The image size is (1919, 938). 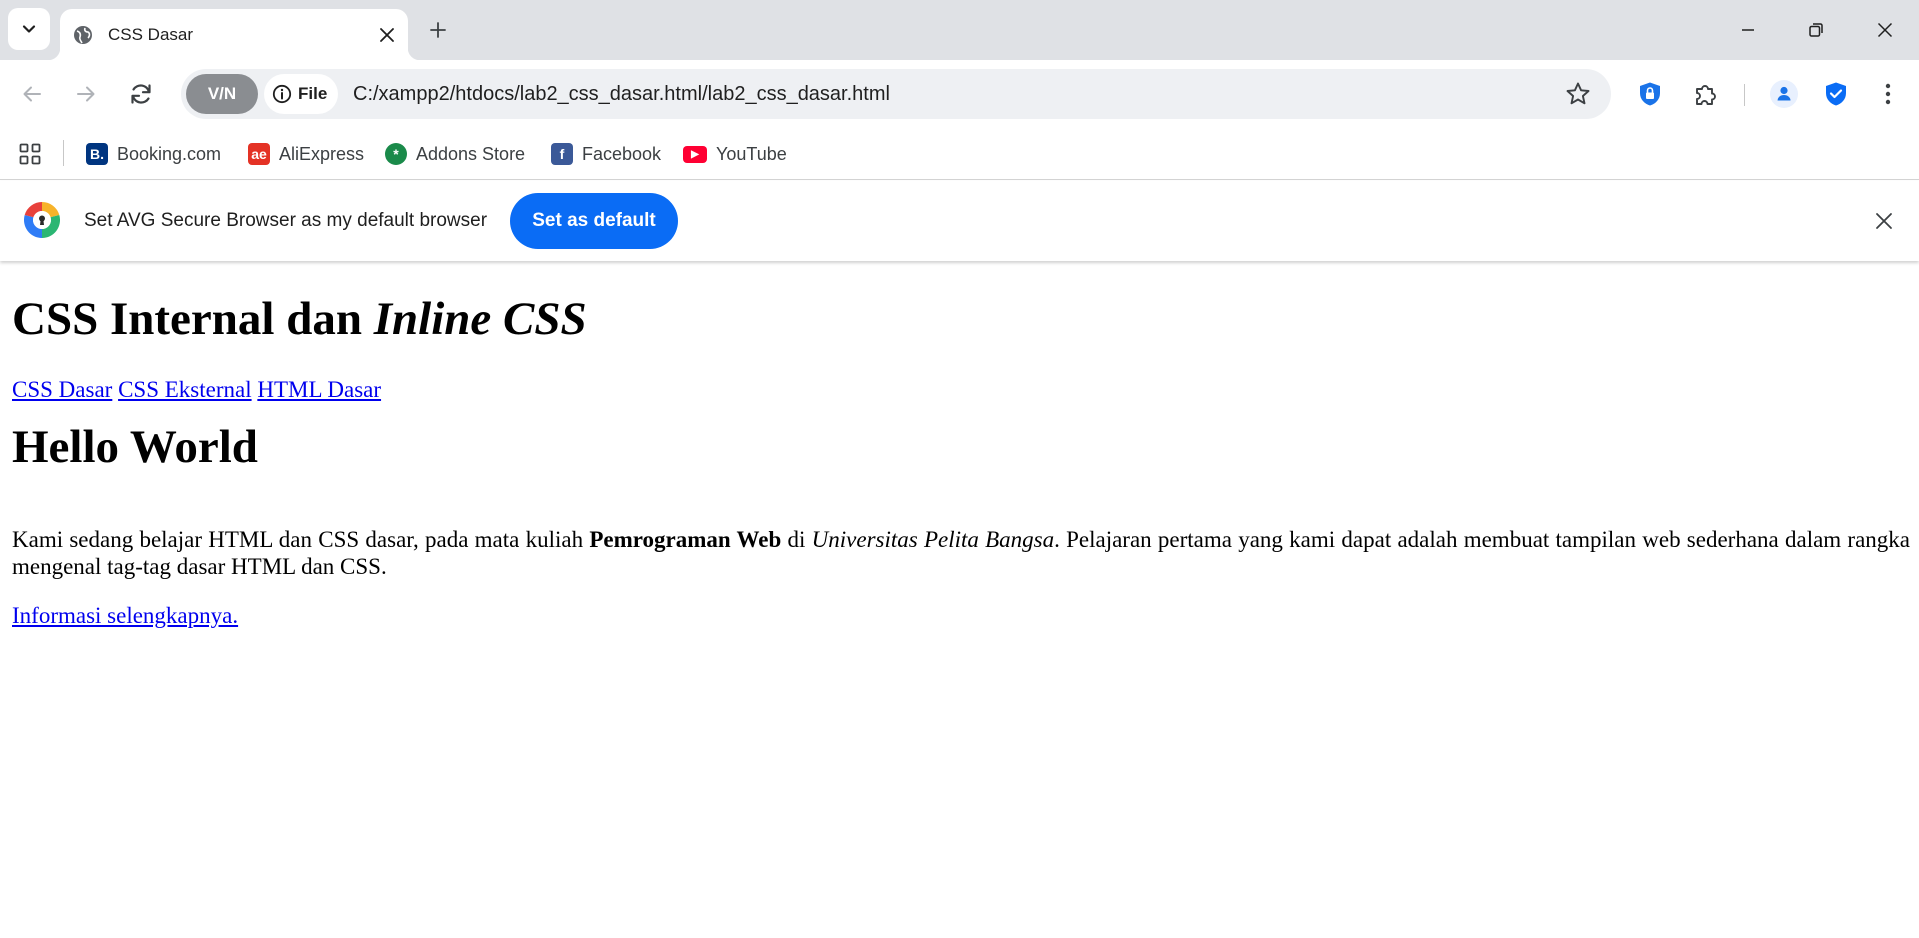 What do you see at coordinates (185, 389) in the screenshot?
I see `nav-link-css-eksternal: CSS Eksternal` at bounding box center [185, 389].